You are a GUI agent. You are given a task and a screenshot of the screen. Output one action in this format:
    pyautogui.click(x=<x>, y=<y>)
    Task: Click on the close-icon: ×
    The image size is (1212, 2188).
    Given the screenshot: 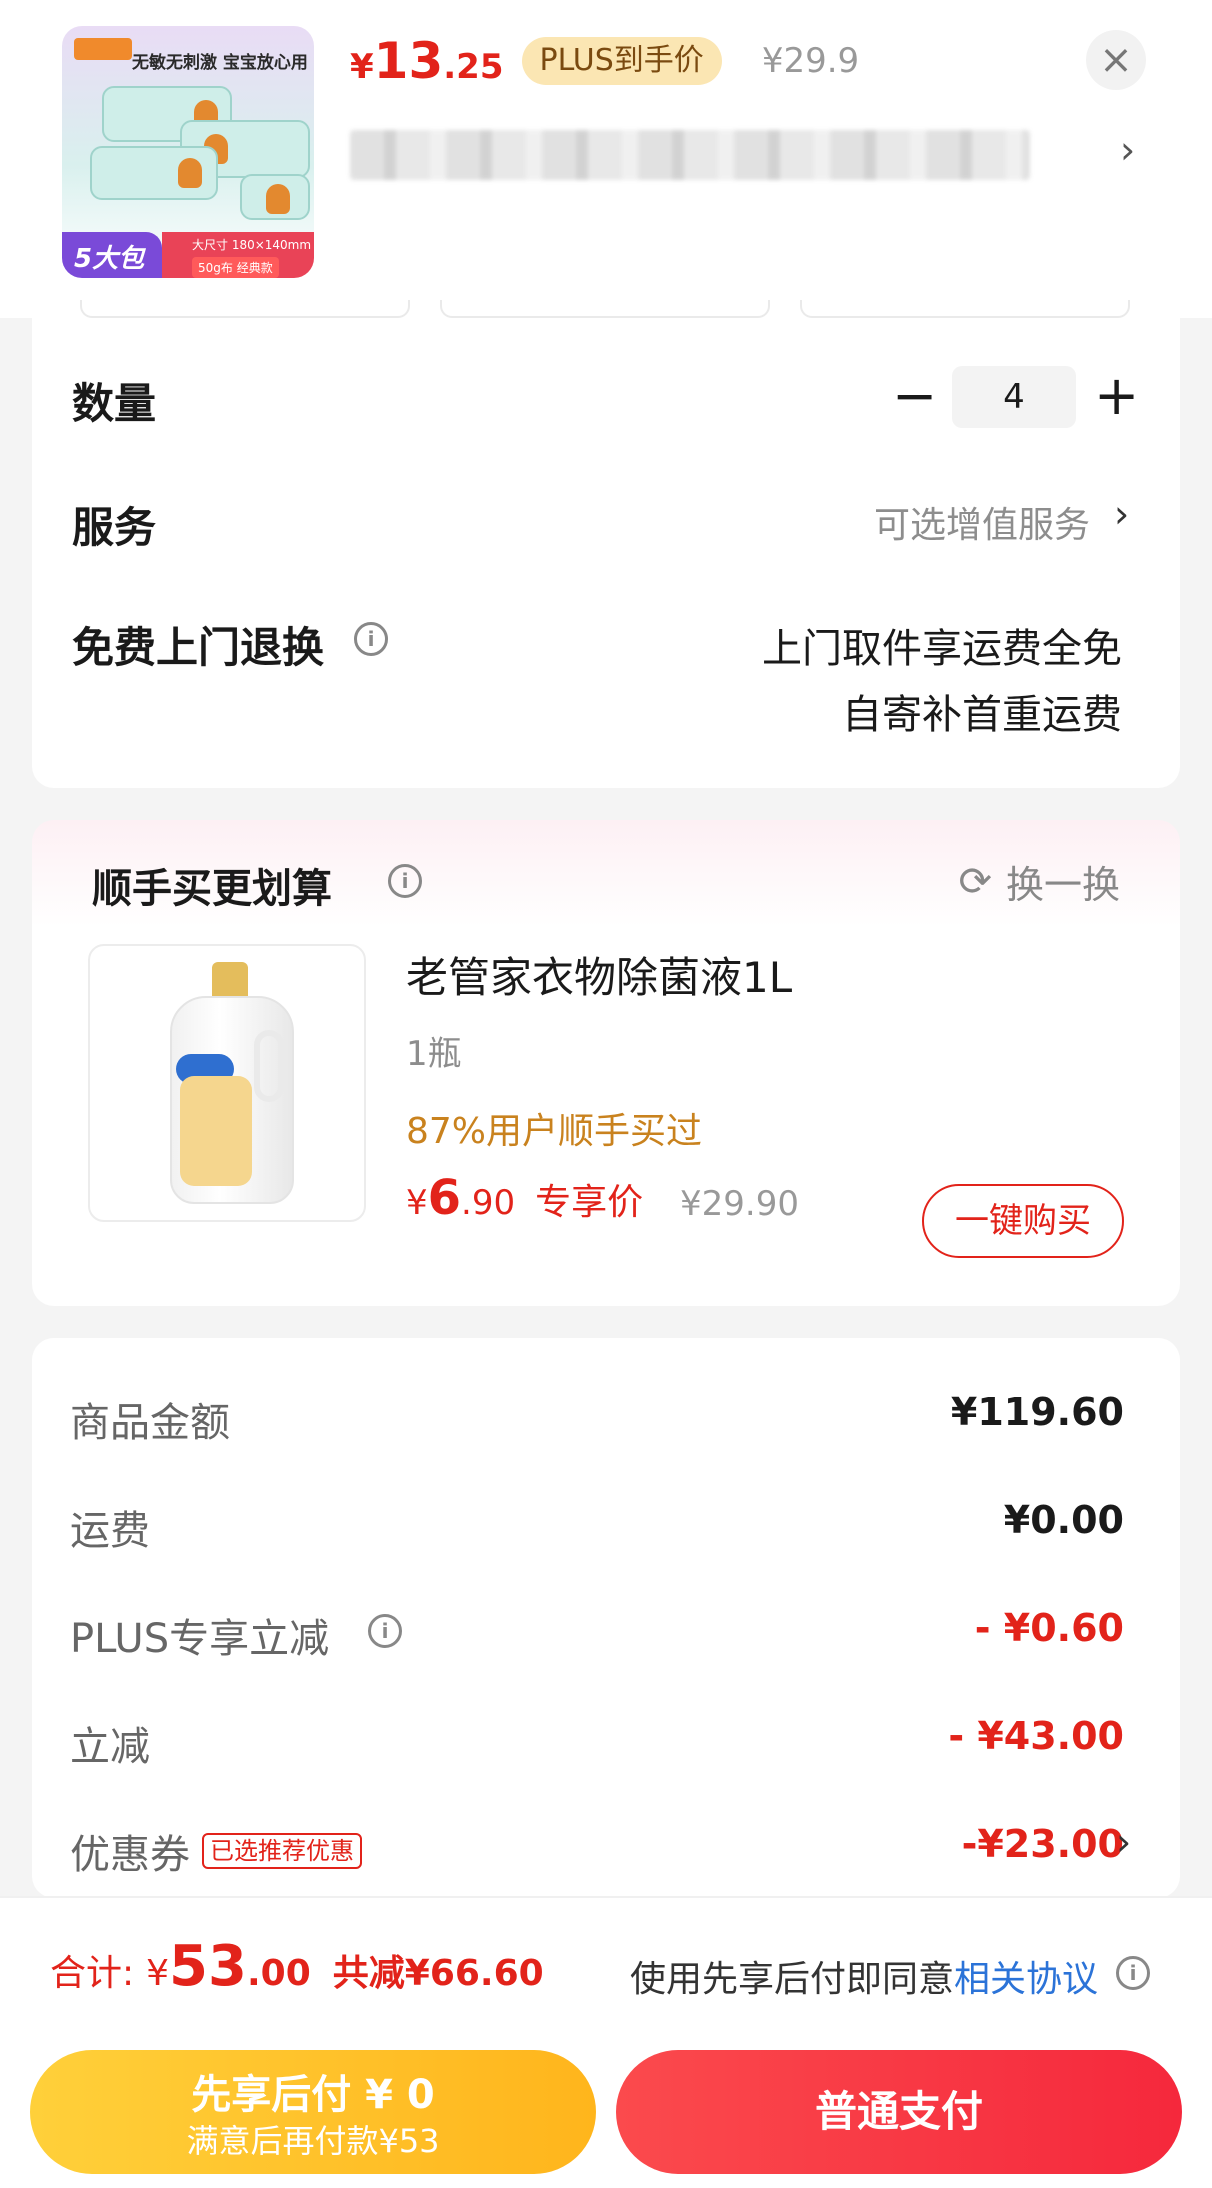 What is the action you would take?
    pyautogui.click(x=1116, y=60)
    